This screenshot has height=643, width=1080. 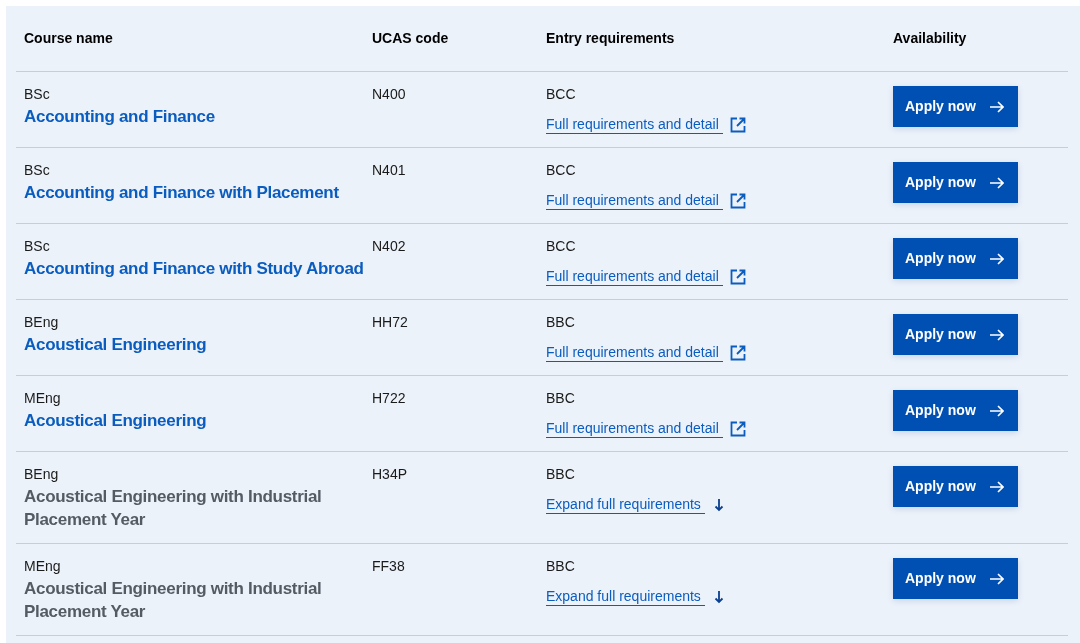 I want to click on ucas-code: N402, so click(x=389, y=246).